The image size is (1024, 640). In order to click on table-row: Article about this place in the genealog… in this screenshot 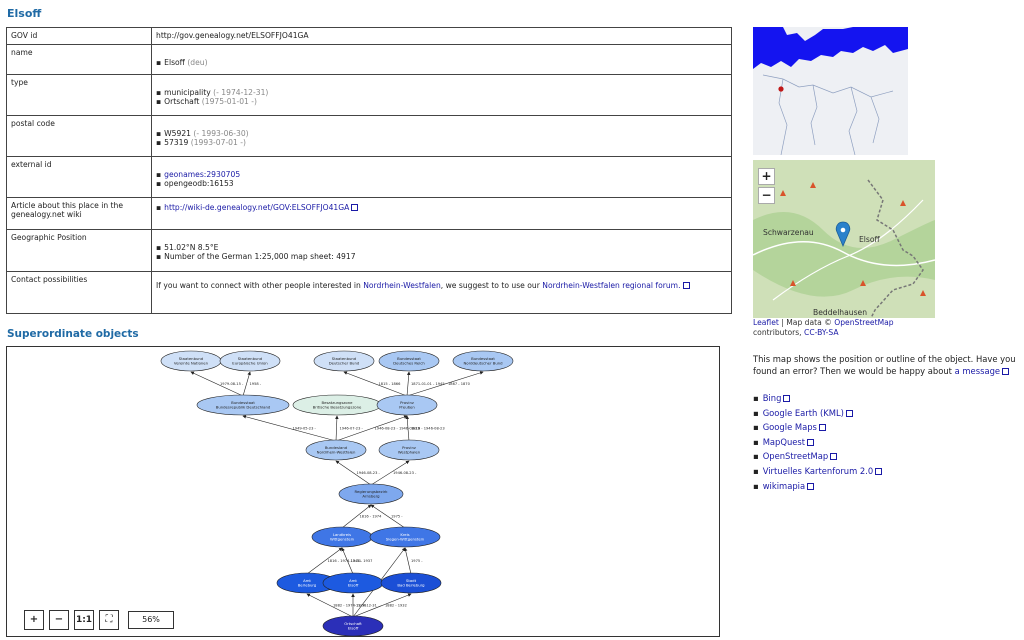, I will do `click(369, 213)`.